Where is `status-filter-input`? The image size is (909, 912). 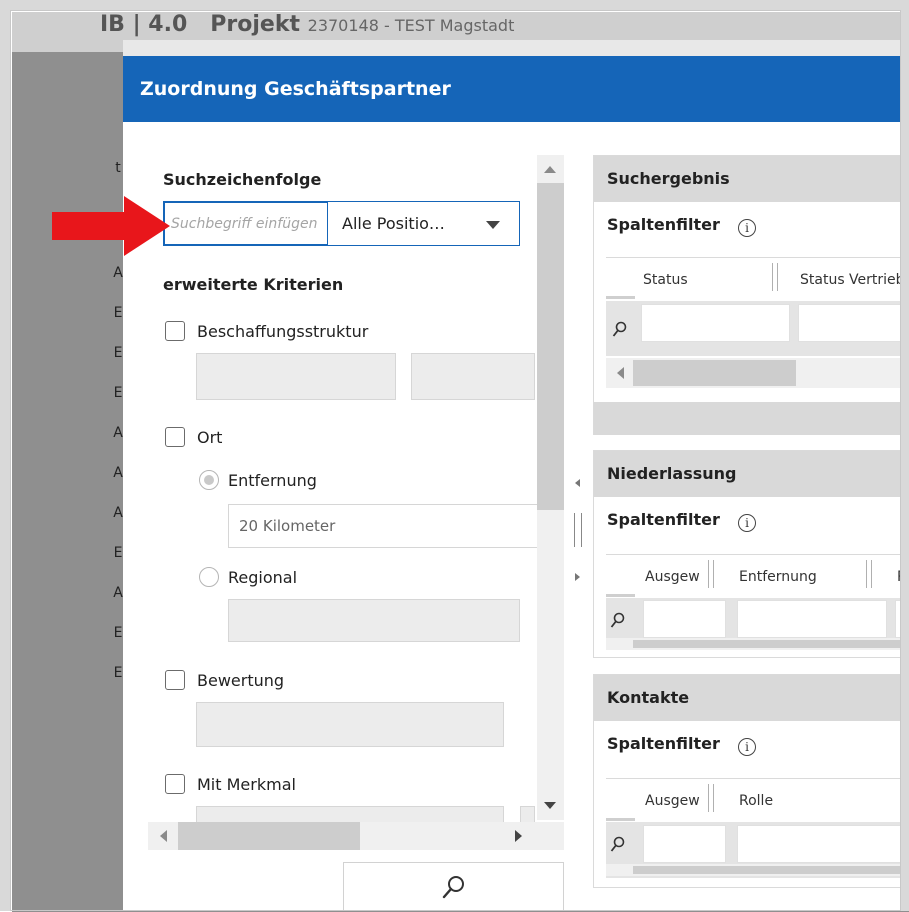 status-filter-input is located at coordinates (715, 323).